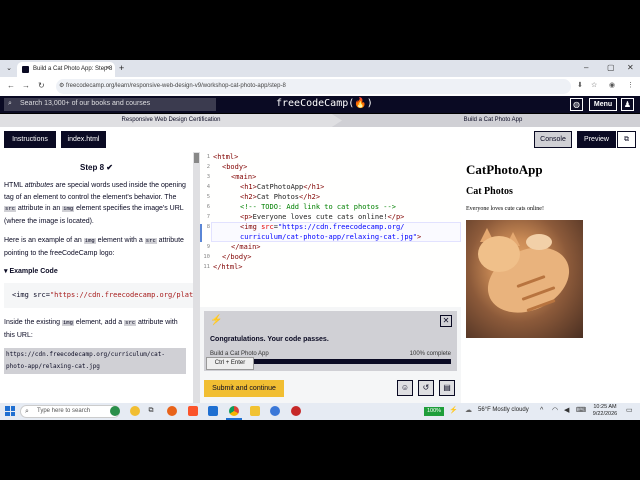  What do you see at coordinates (27, 411) in the screenshot?
I see `search-icon: ⌕` at bounding box center [27, 411].